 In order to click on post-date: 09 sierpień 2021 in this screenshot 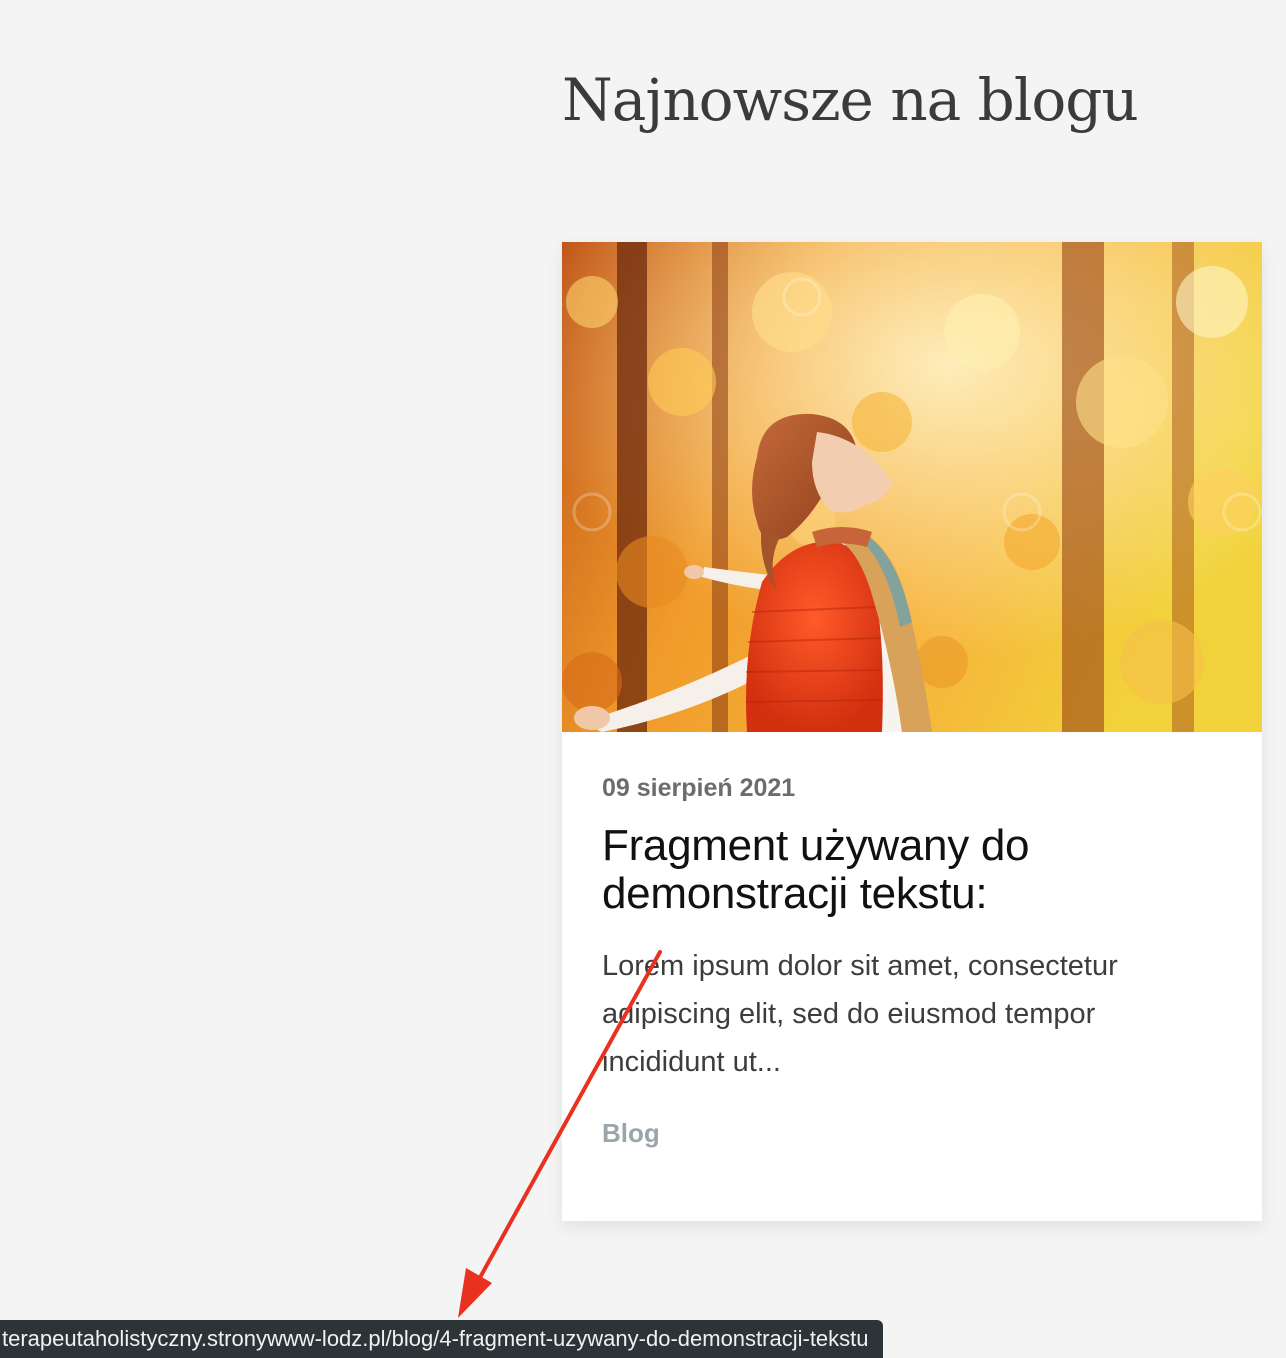, I will do `click(699, 788)`.